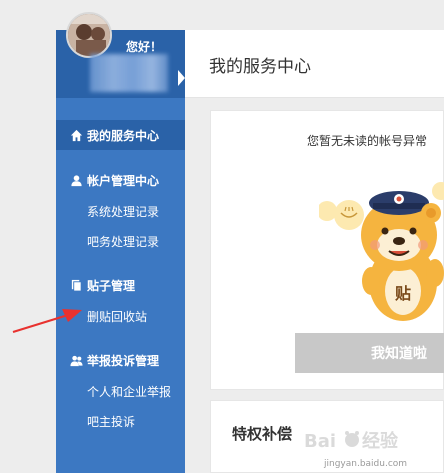 The image size is (444, 473). Describe the element at coordinates (129, 391) in the screenshot. I see `nav-personal-report: 个人和企业举报` at that location.